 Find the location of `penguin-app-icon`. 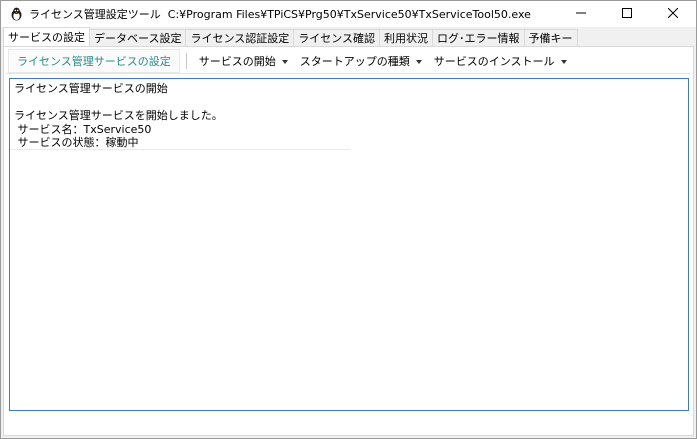

penguin-app-icon is located at coordinates (16, 14).